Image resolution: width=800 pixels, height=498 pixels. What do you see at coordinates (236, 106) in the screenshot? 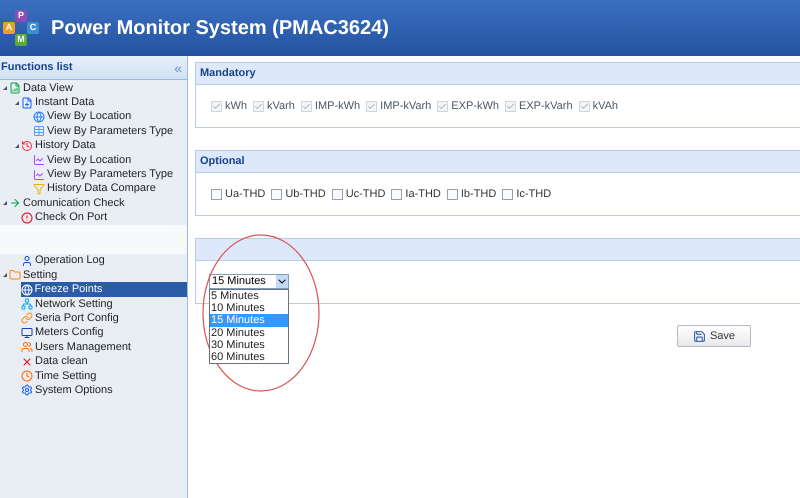
I see `checkbox-label: kWh` at bounding box center [236, 106].